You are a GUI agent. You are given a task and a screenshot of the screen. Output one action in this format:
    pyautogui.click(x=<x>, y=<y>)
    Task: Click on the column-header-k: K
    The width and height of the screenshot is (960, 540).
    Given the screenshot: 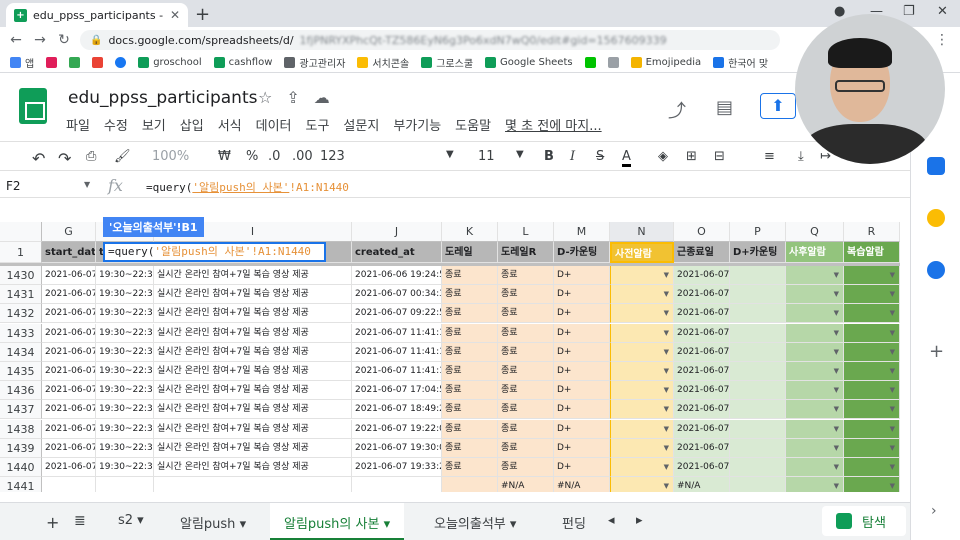 What is the action you would take?
    pyautogui.click(x=470, y=232)
    